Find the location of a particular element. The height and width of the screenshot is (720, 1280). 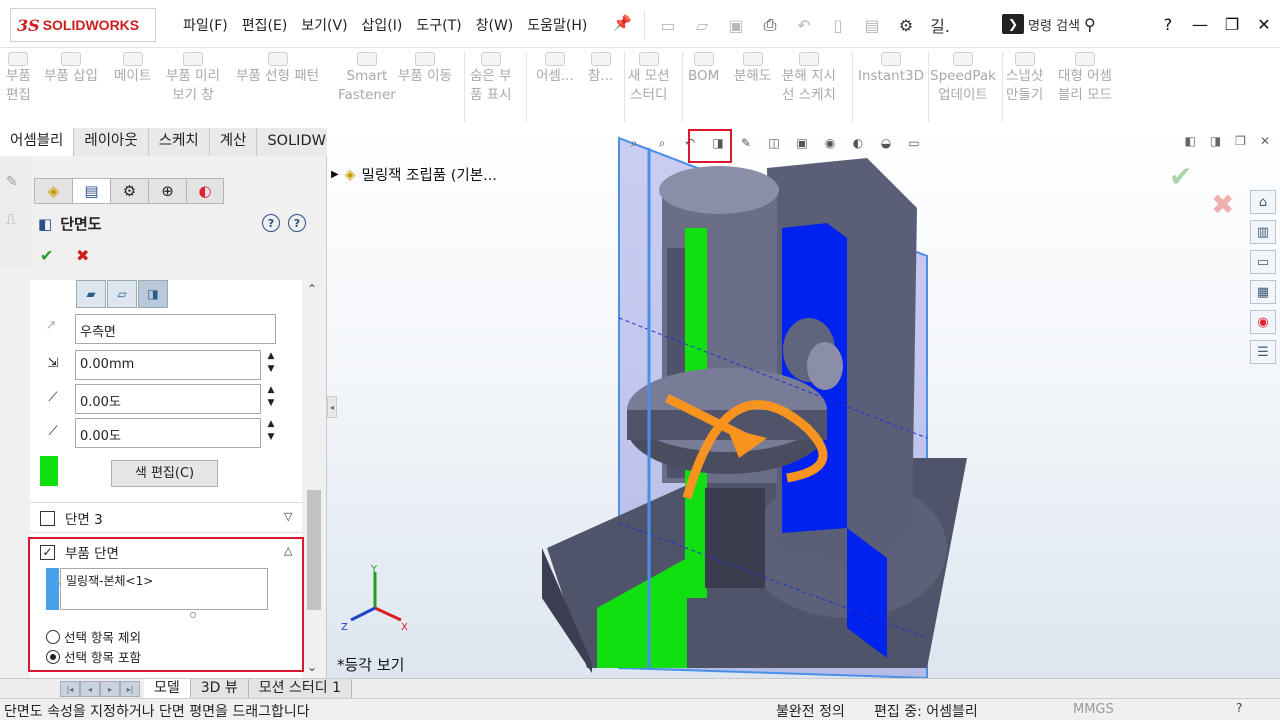

menu-item: 편집(E) is located at coordinates (265, 25).